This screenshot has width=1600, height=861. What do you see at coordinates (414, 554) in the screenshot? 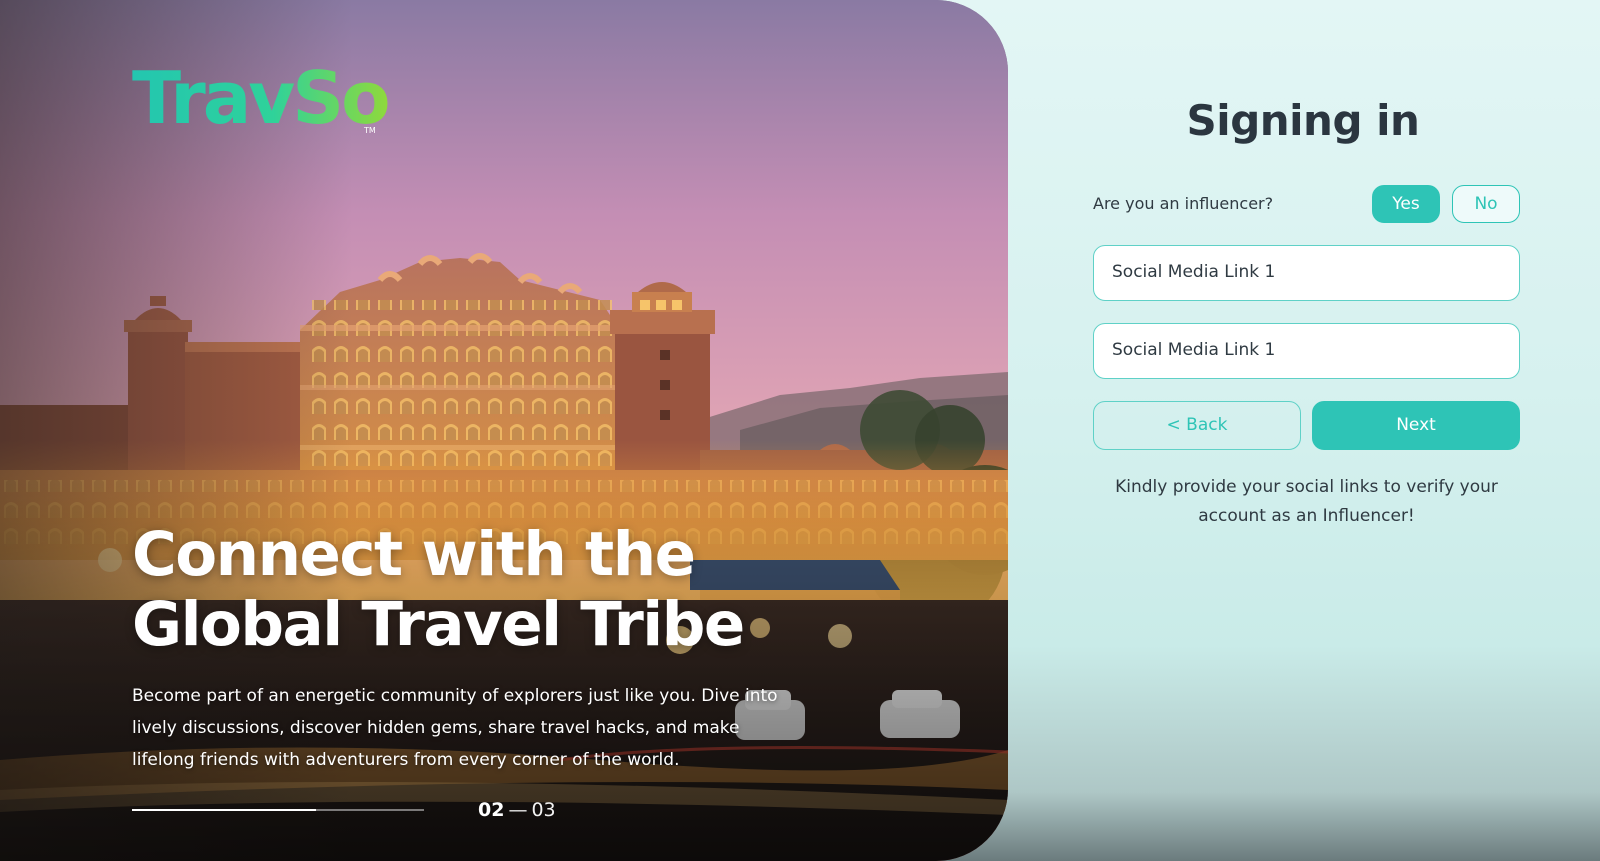
I see `headline-line-1: Connect with the` at bounding box center [414, 554].